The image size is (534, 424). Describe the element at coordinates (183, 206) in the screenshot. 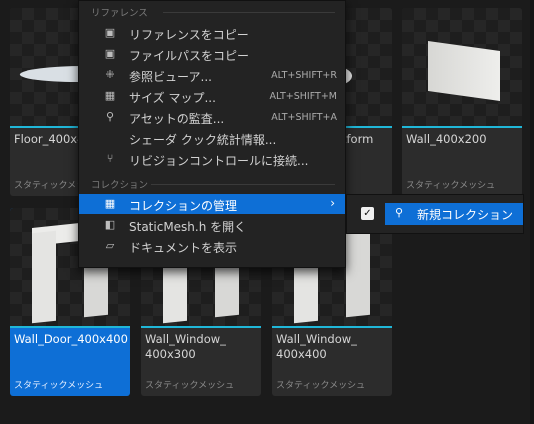

I see `menu-item-label: コレクションの管理` at that location.